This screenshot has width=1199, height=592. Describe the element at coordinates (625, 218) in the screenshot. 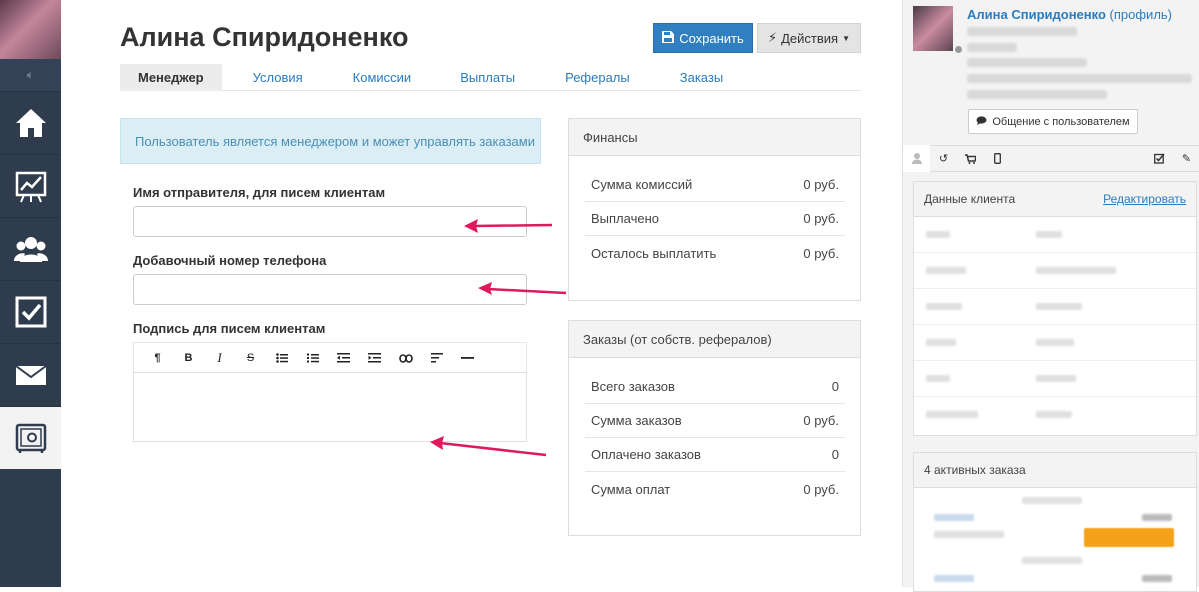

I see `row-label: Выплачено` at that location.